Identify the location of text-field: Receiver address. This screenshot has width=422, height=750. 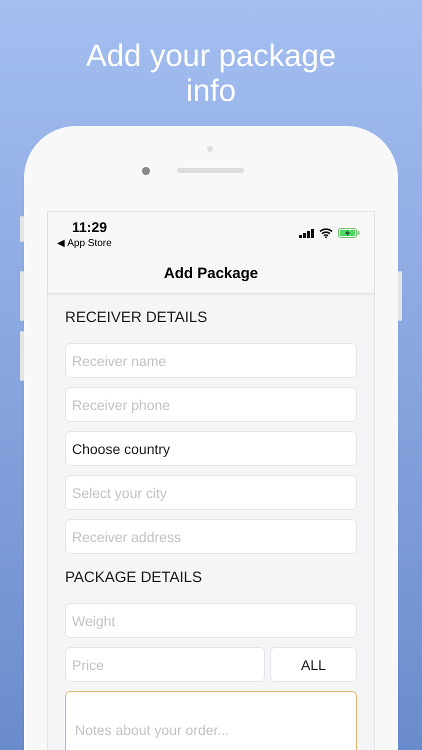
(211, 536).